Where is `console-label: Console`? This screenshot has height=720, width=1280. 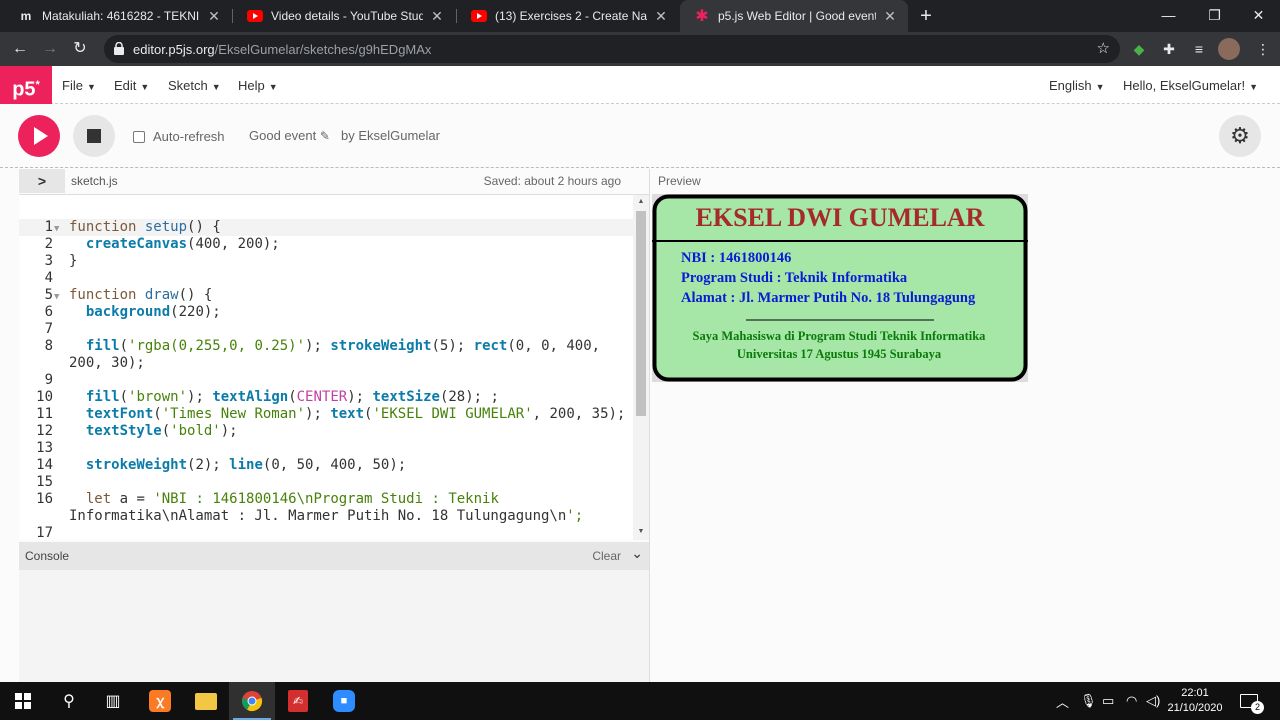
console-label: Console is located at coordinates (47, 556).